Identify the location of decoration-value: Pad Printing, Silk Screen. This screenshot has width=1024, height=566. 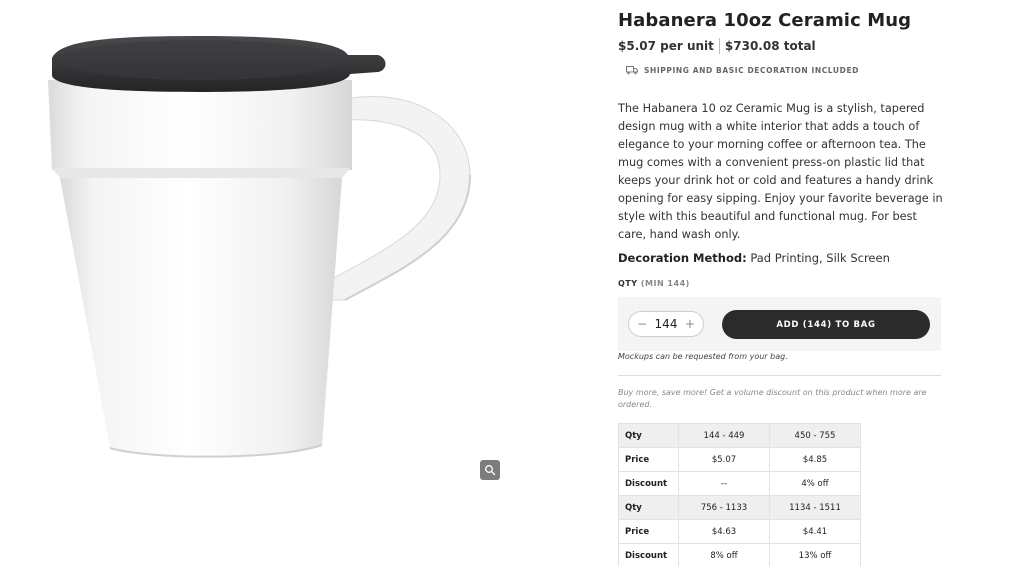
(820, 258).